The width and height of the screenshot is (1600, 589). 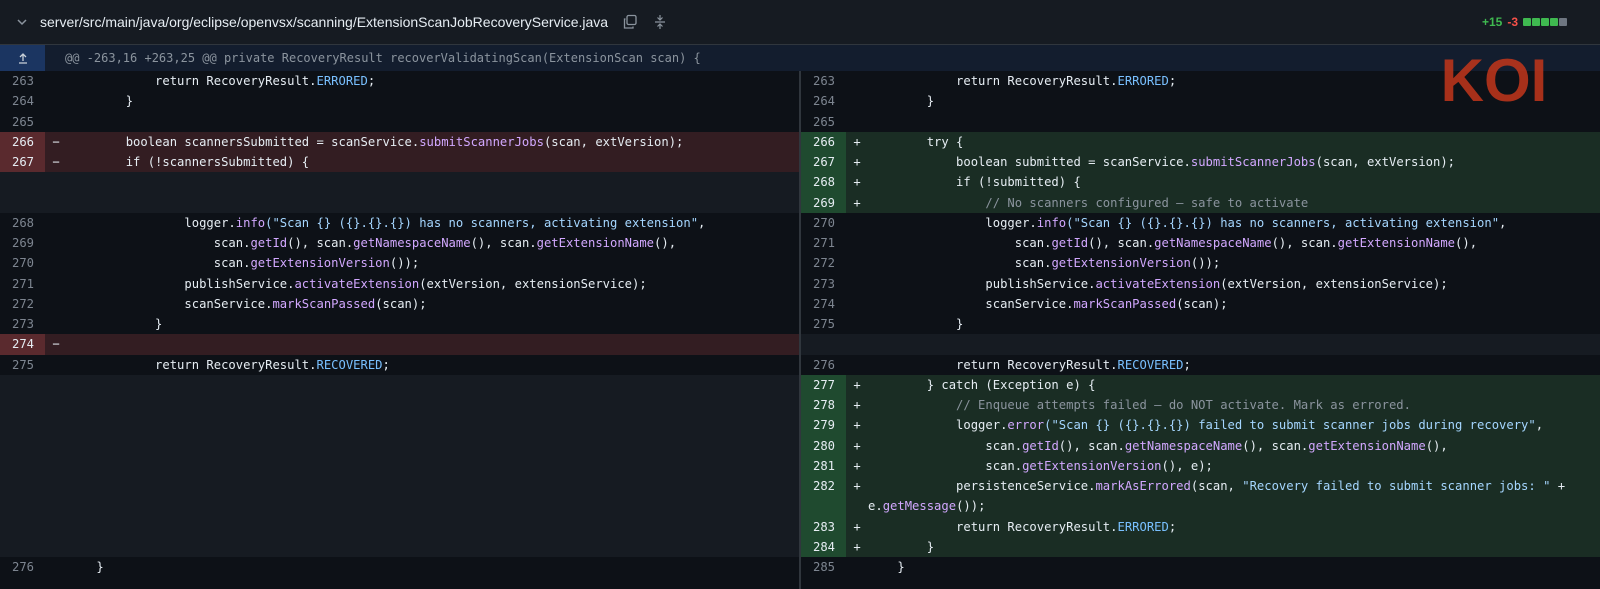 What do you see at coordinates (181, 283) in the screenshot?
I see `code-token: publishService.` at bounding box center [181, 283].